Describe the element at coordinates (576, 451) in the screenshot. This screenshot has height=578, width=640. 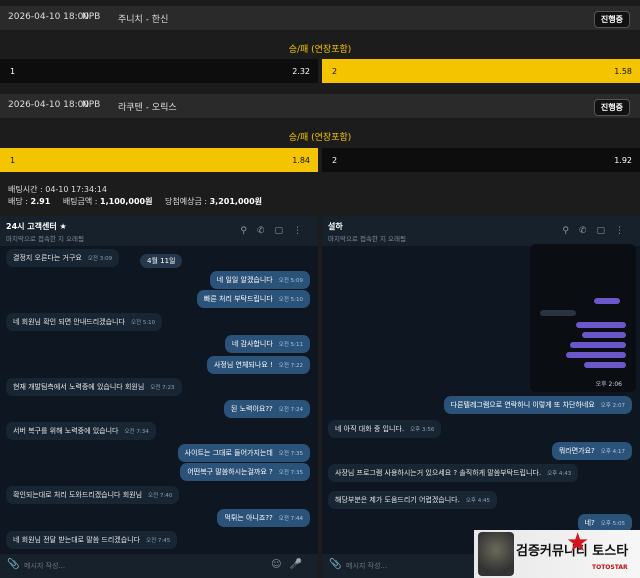
I see `message-text: 뭐라면가요?` at that location.